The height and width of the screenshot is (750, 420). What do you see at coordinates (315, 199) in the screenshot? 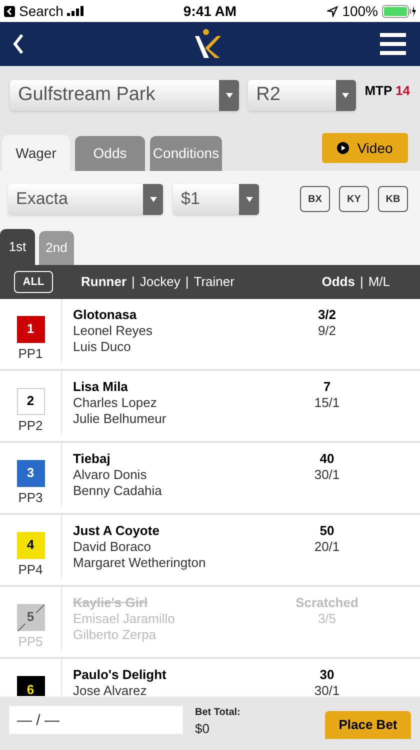
I see `modifier-button: BX` at bounding box center [315, 199].